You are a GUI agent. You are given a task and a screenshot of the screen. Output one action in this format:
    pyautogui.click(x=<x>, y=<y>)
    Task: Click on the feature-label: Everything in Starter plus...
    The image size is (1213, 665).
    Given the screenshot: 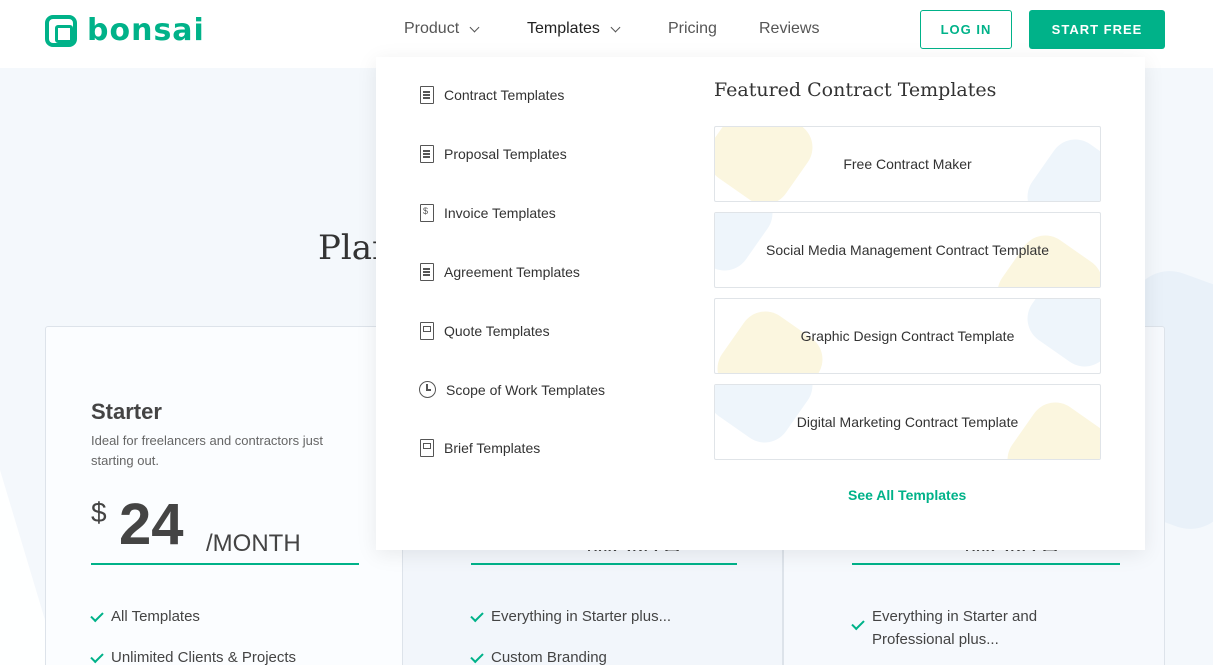 What is the action you would take?
    pyautogui.click(x=581, y=616)
    